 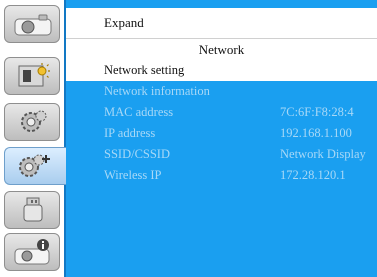 I want to click on menu-item-network-setting: Network setting, so click(x=221, y=70).